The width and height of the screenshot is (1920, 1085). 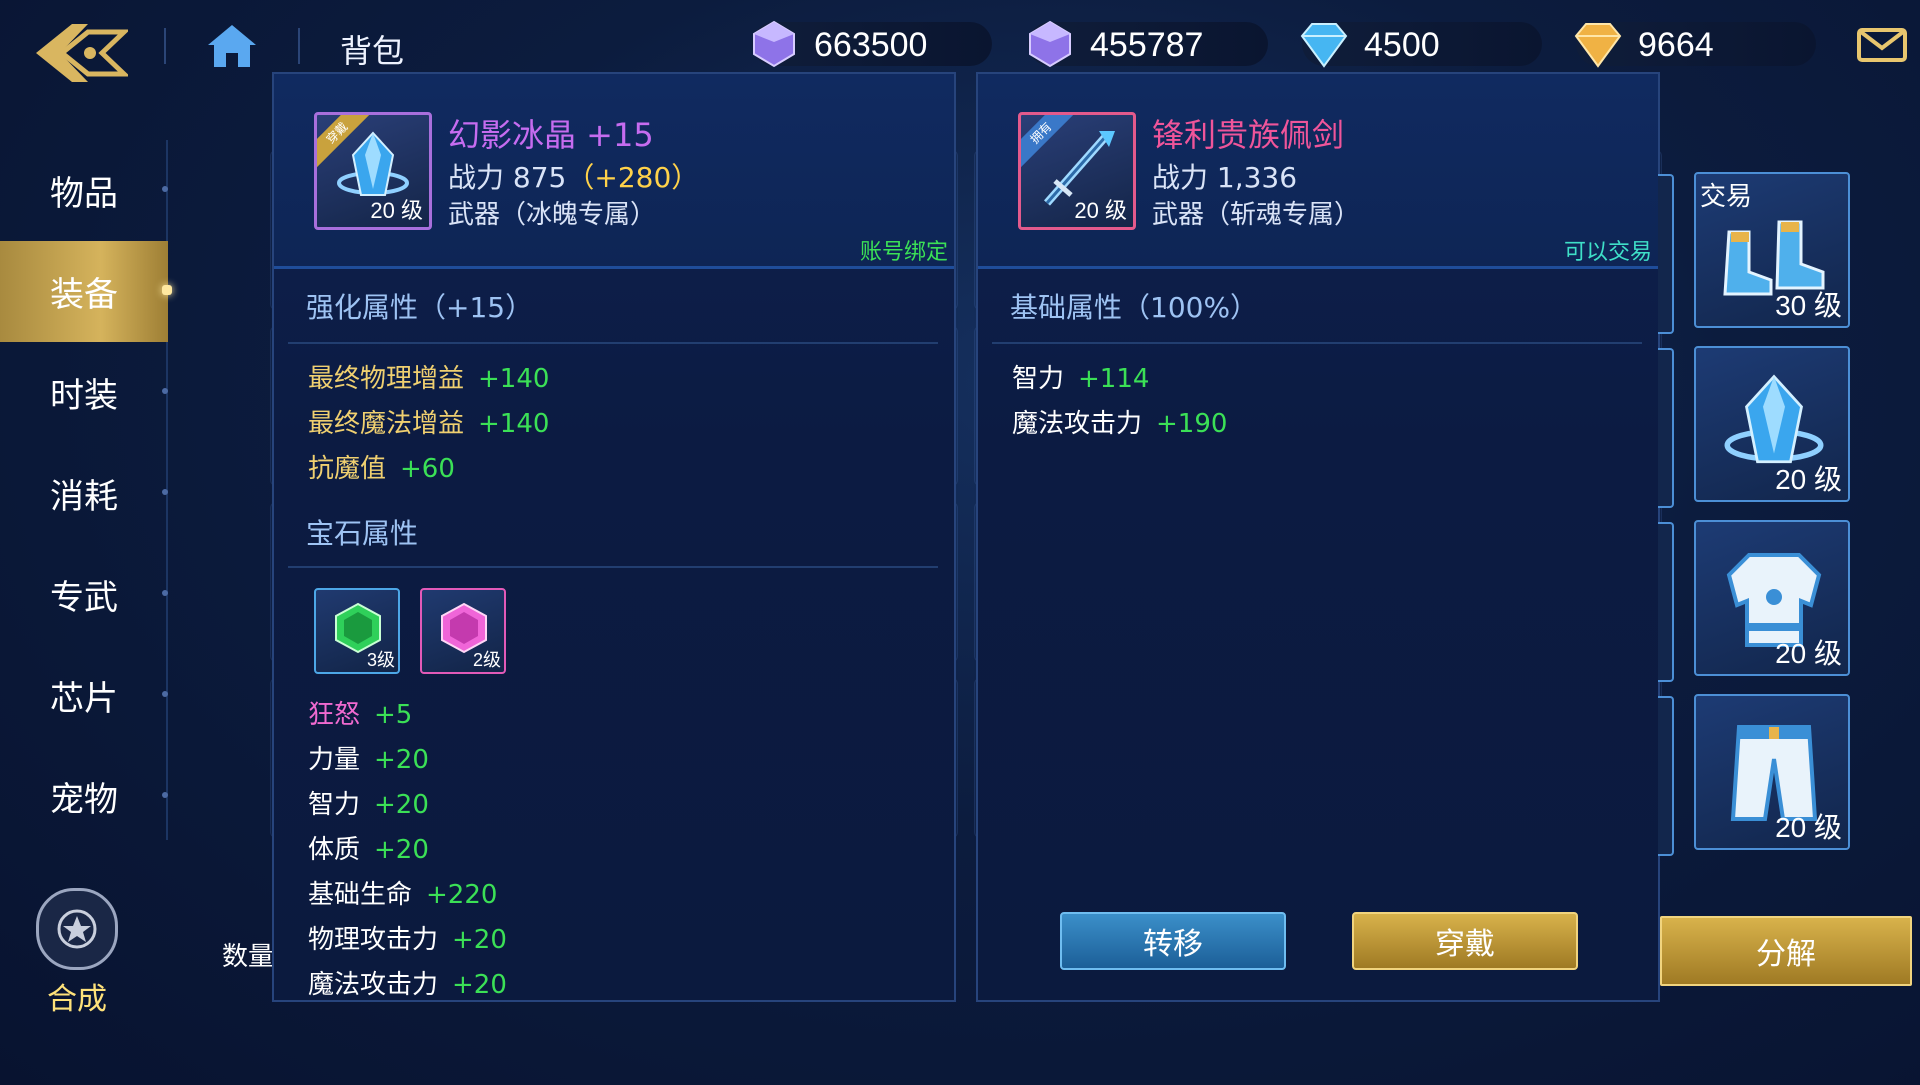 I want to click on bind-tag: 账号绑定, so click(x=903, y=252).